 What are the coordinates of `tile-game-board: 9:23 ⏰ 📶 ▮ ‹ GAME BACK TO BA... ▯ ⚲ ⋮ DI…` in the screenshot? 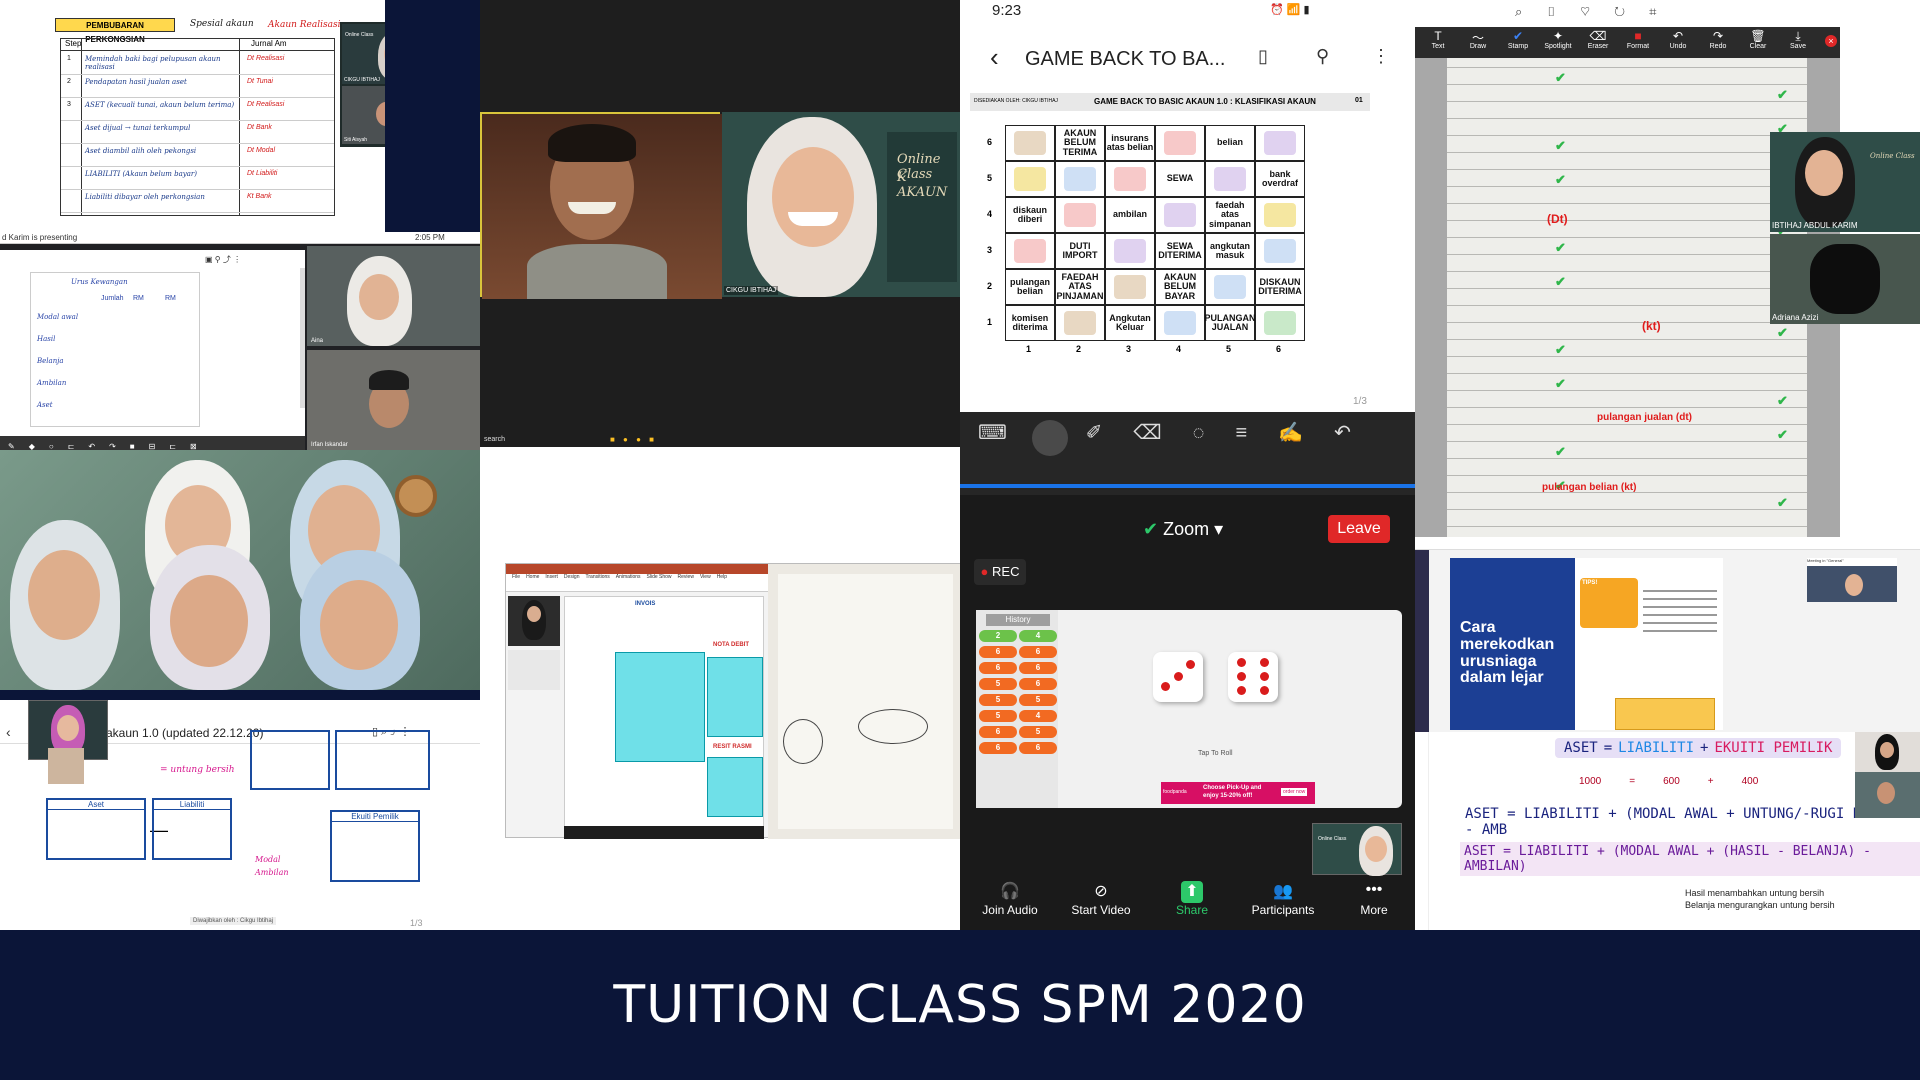 It's located at (1187, 247).